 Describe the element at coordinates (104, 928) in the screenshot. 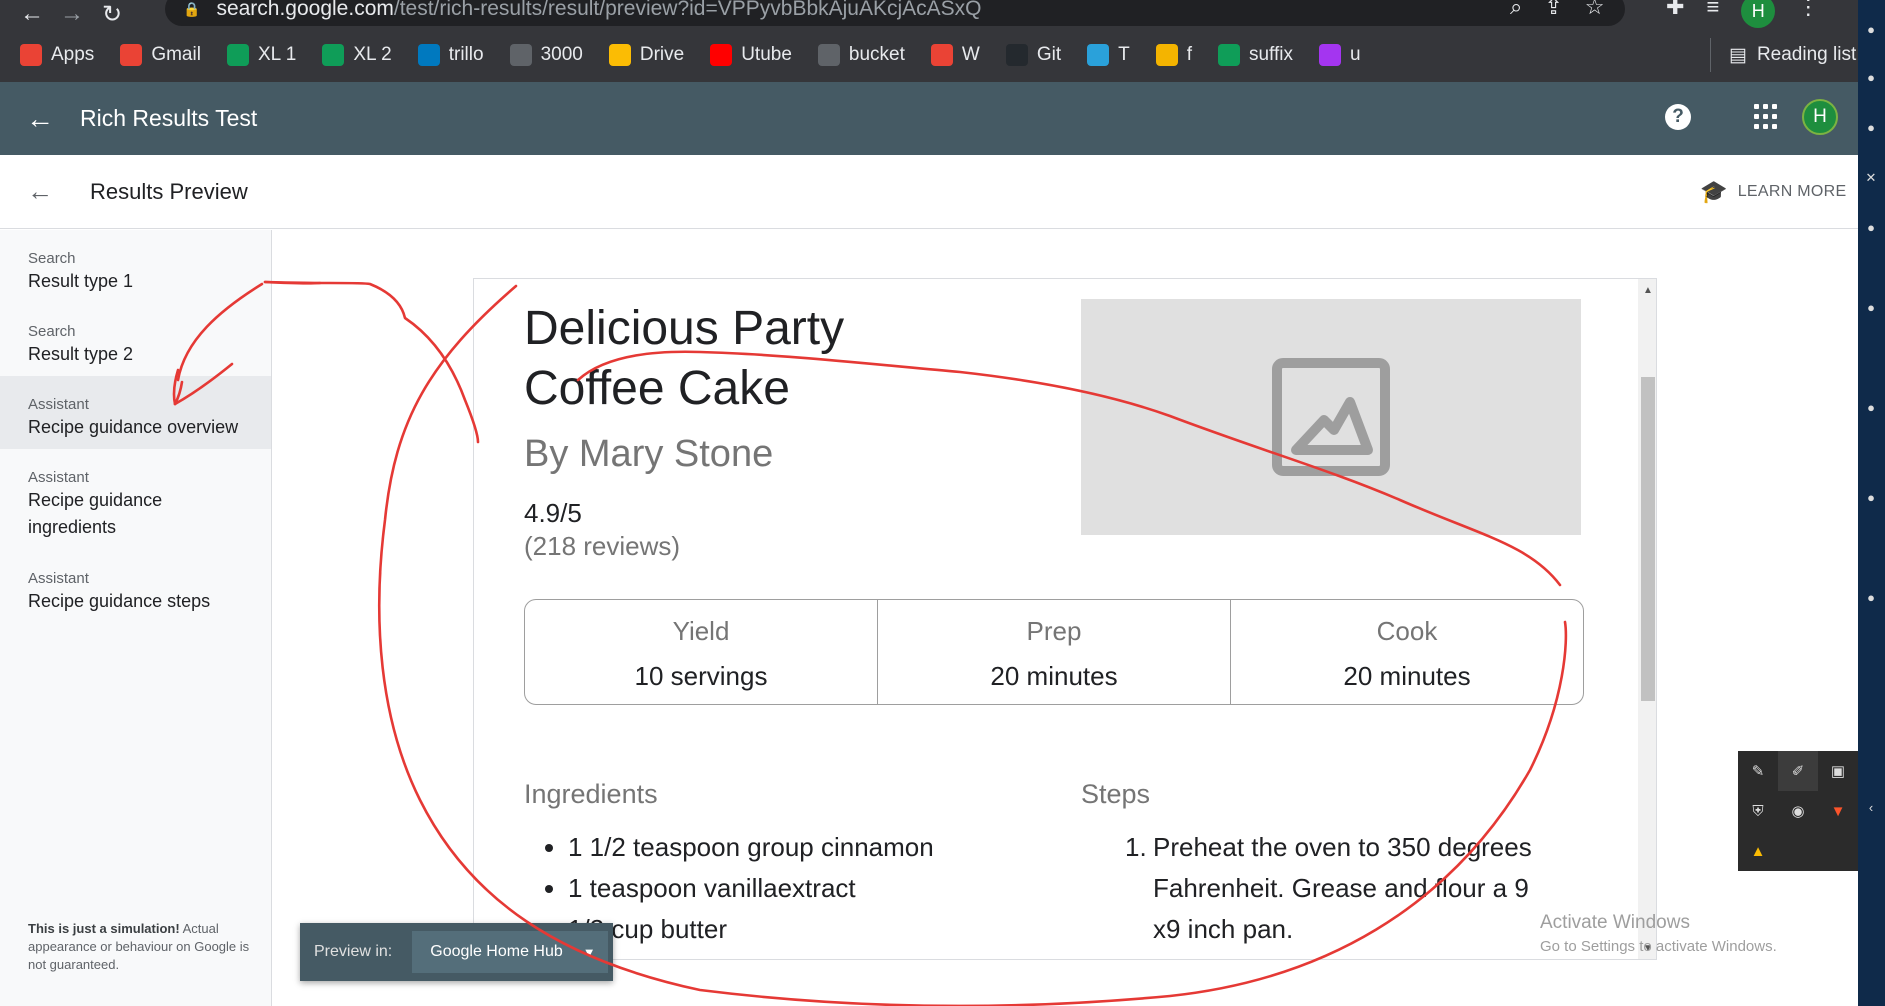

I see `simulation-note-bold: This is just a simulation!` at that location.